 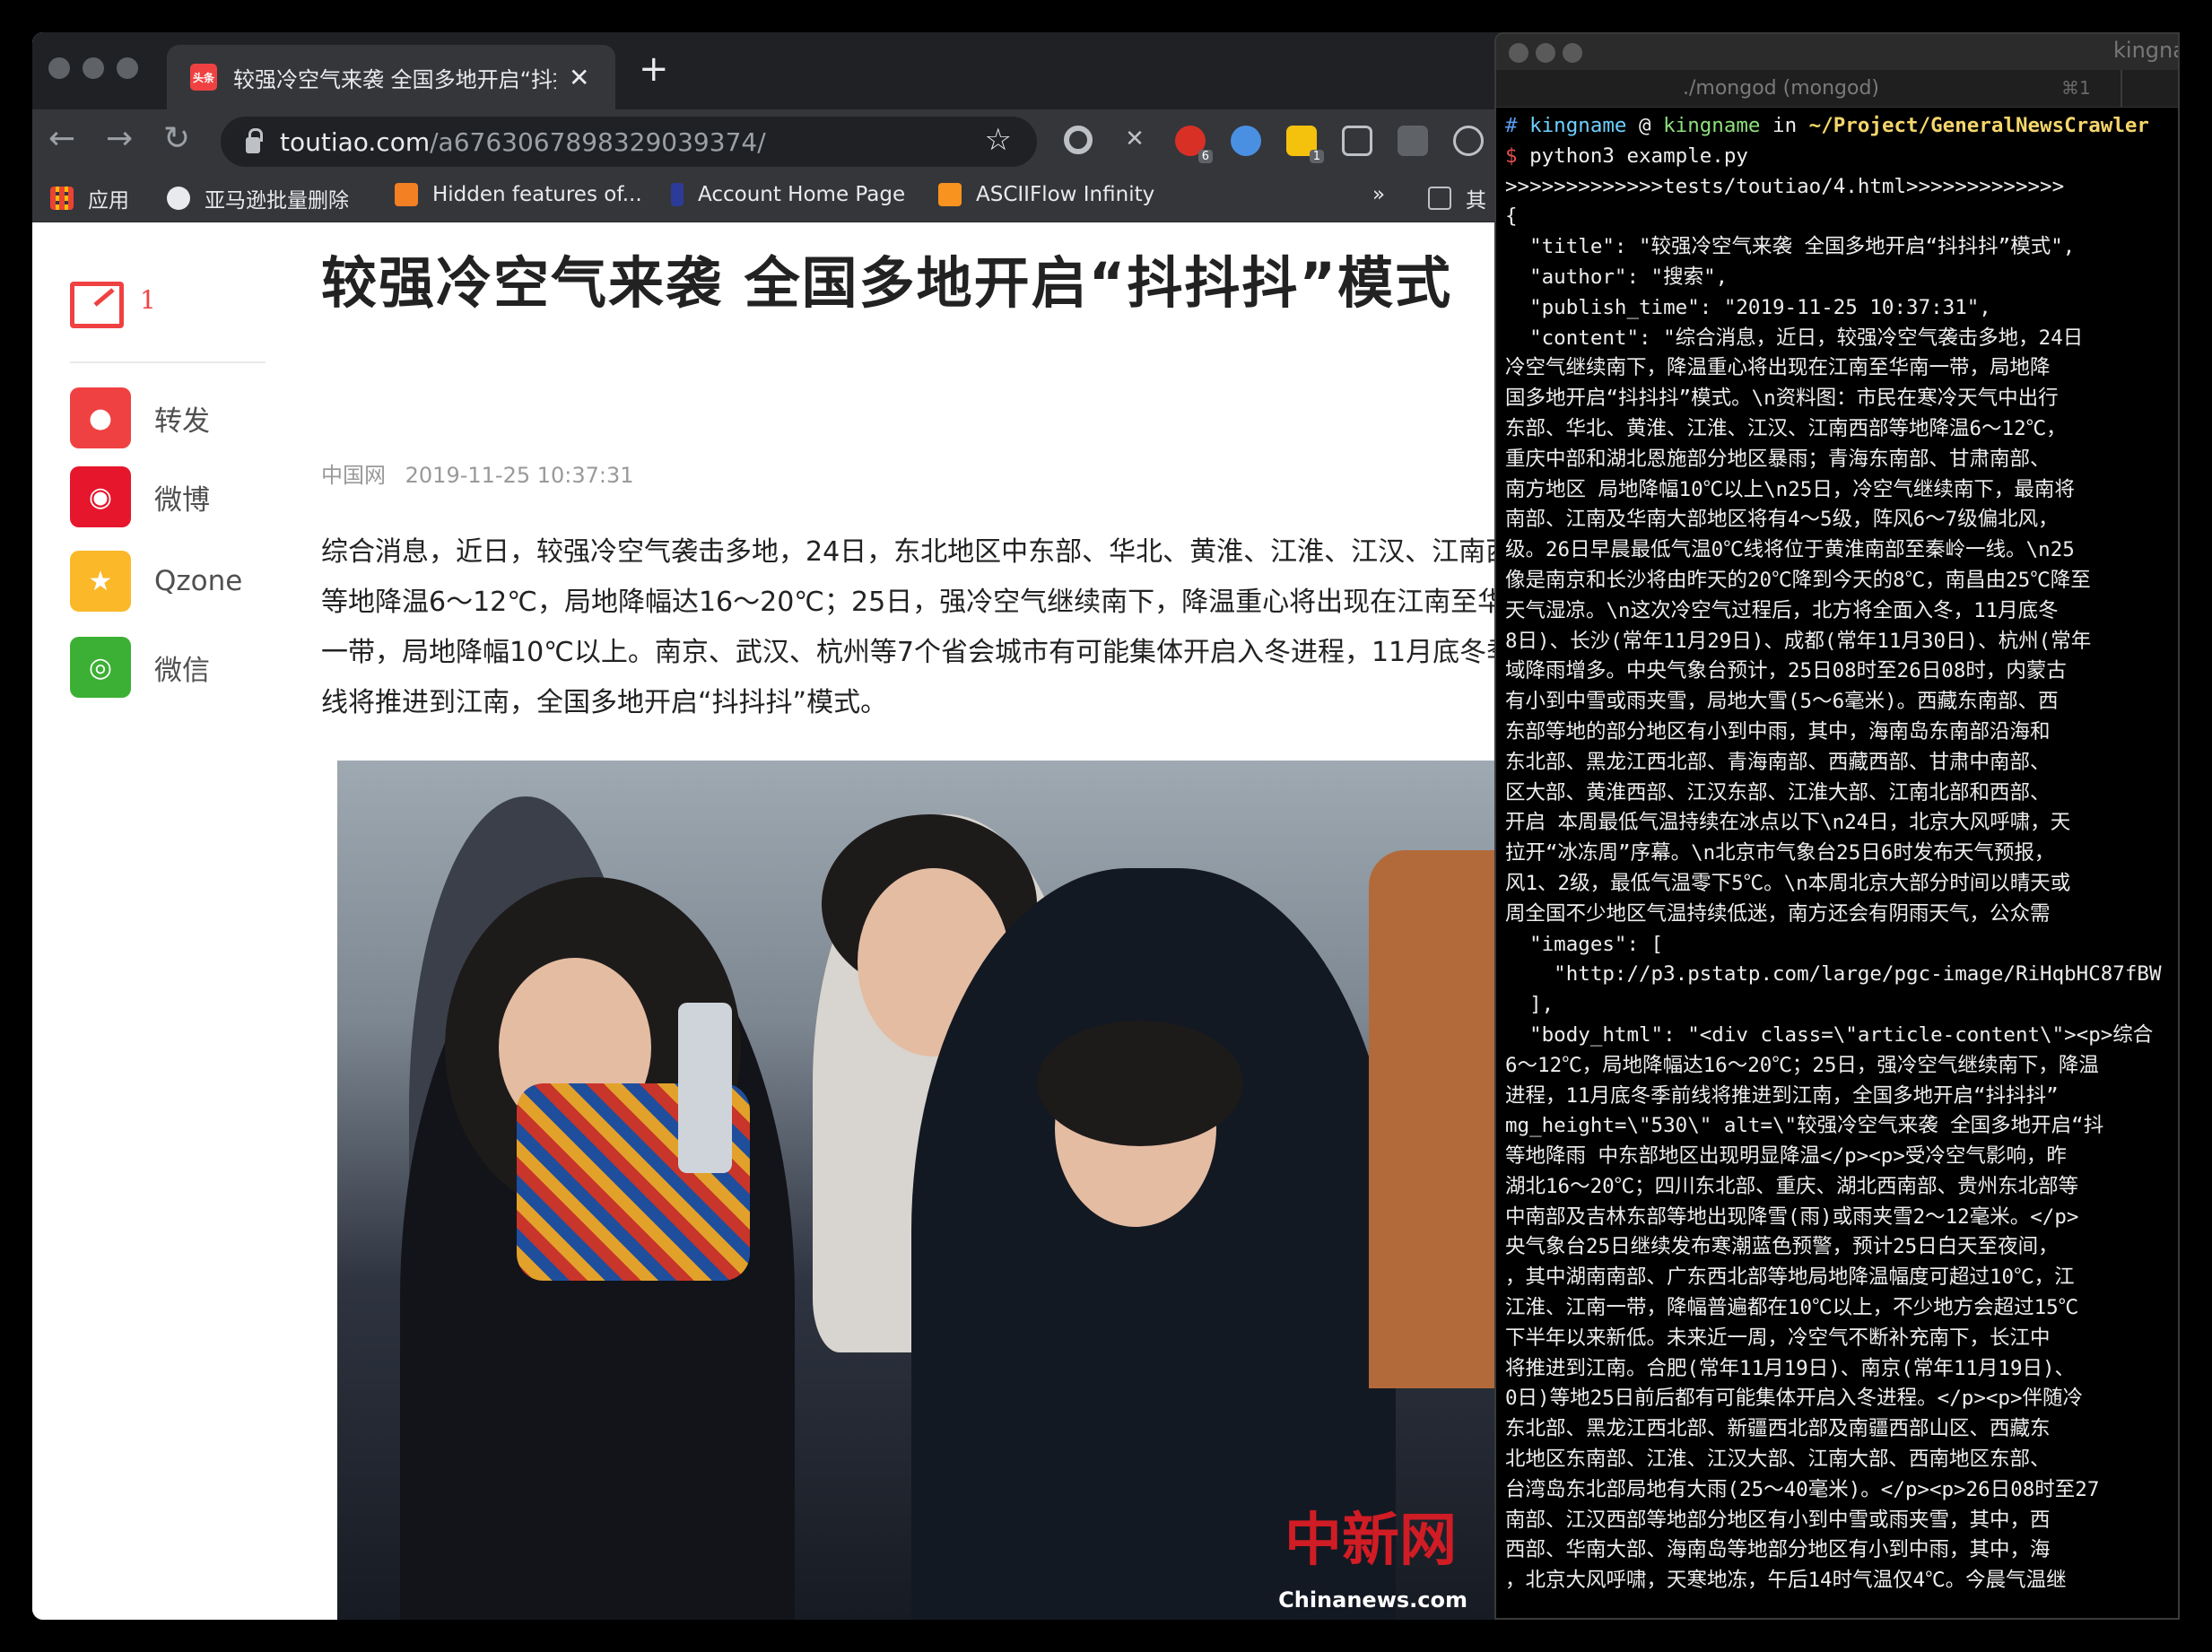 I want to click on apps-grid-icon, so click(x=62, y=198).